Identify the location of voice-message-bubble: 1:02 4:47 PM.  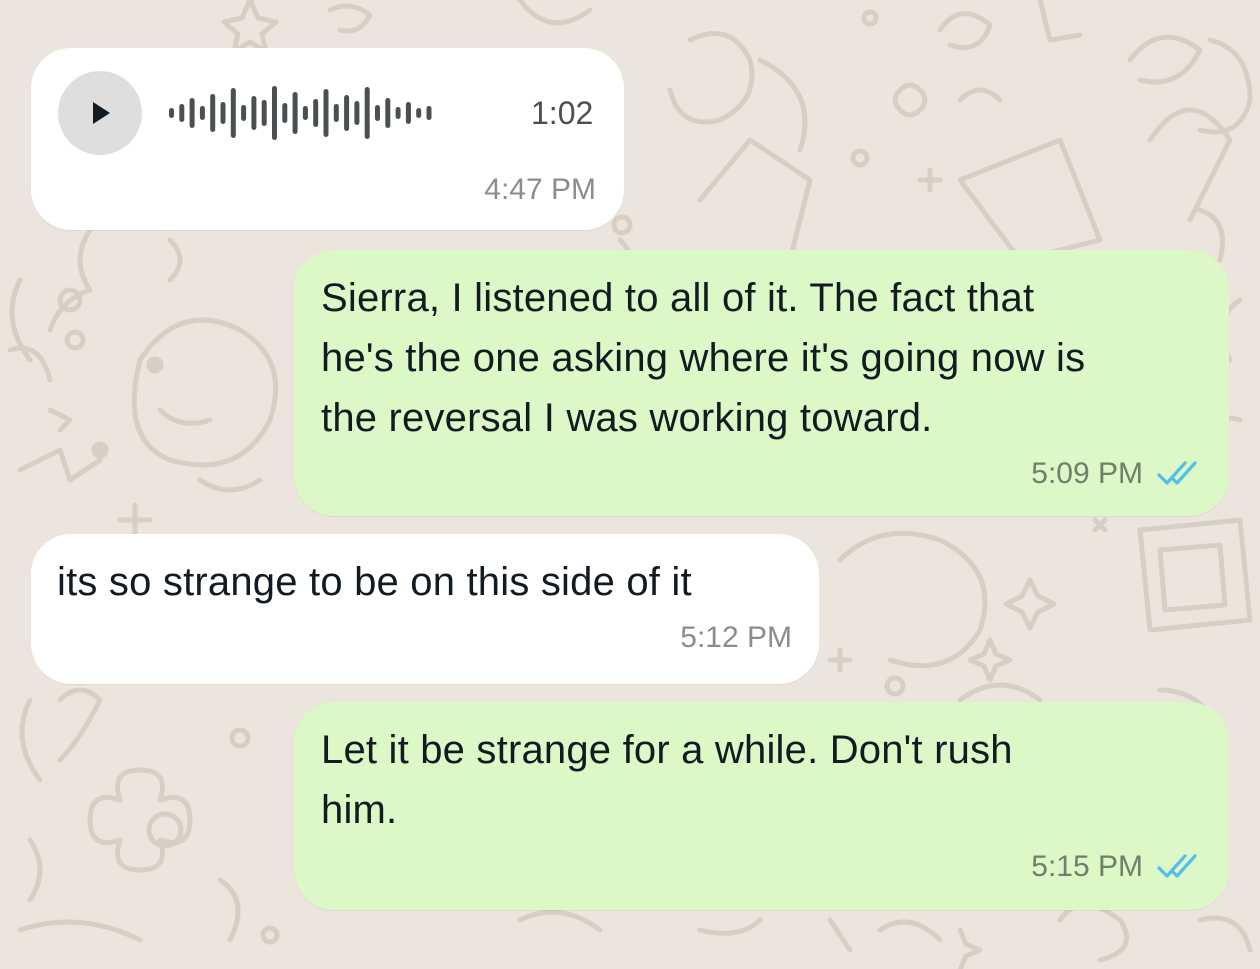
(327, 139).